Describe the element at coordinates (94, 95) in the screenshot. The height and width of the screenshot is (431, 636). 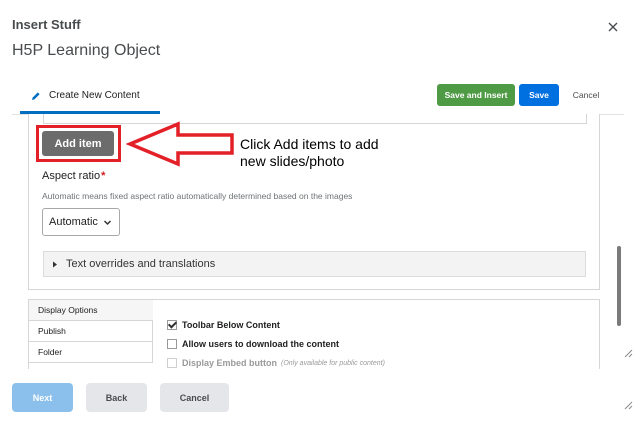
I see `tab-label: Create New Content` at that location.